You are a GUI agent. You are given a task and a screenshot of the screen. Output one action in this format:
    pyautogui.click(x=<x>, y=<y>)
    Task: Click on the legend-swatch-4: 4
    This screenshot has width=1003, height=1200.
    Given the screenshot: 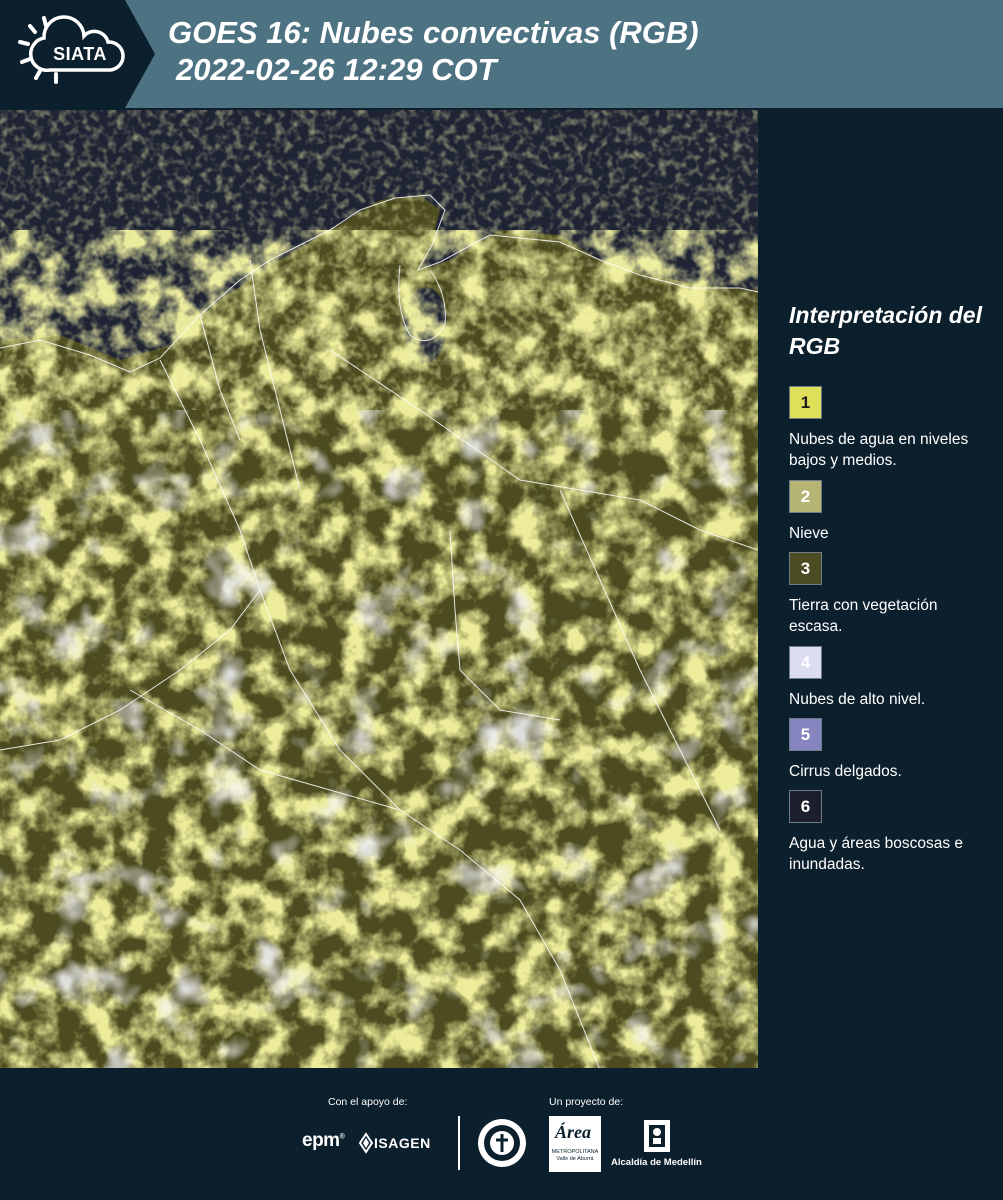 What is the action you would take?
    pyautogui.click(x=805, y=662)
    